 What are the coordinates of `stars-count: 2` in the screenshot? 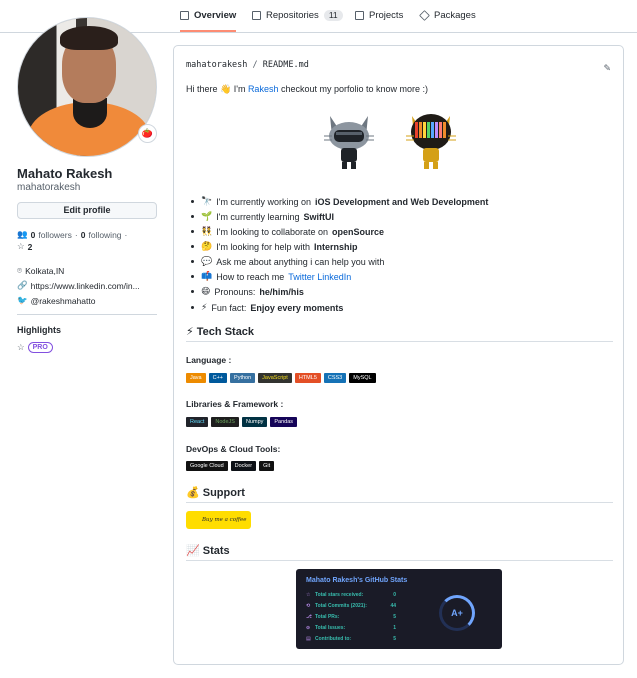 It's located at (30, 246).